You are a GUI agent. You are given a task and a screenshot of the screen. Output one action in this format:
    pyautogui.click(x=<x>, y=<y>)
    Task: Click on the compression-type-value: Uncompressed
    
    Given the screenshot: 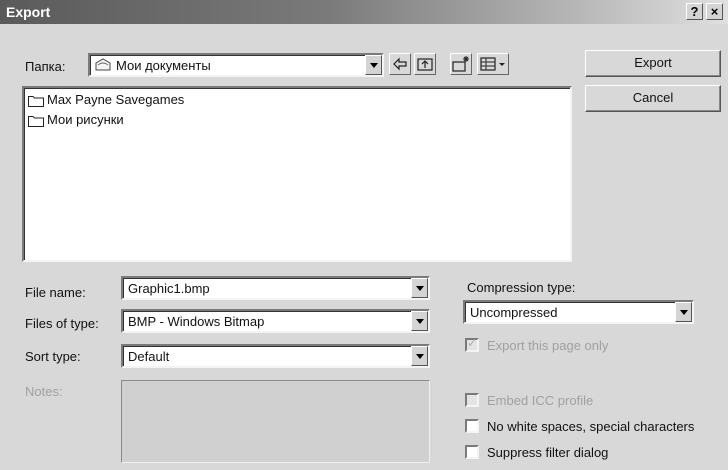 What is the action you would take?
    pyautogui.click(x=514, y=312)
    